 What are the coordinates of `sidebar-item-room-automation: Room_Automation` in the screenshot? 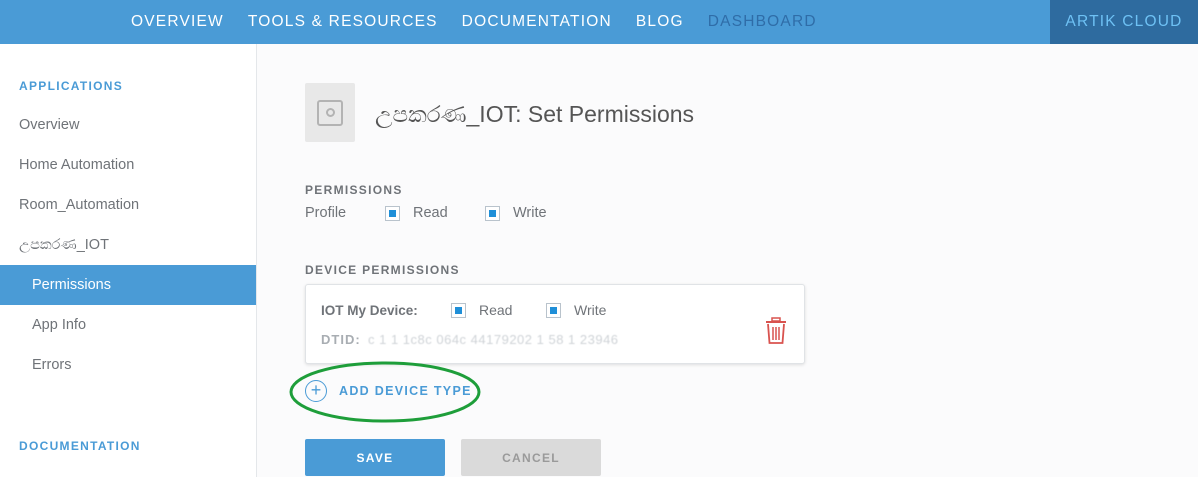 It's located at (128, 205).